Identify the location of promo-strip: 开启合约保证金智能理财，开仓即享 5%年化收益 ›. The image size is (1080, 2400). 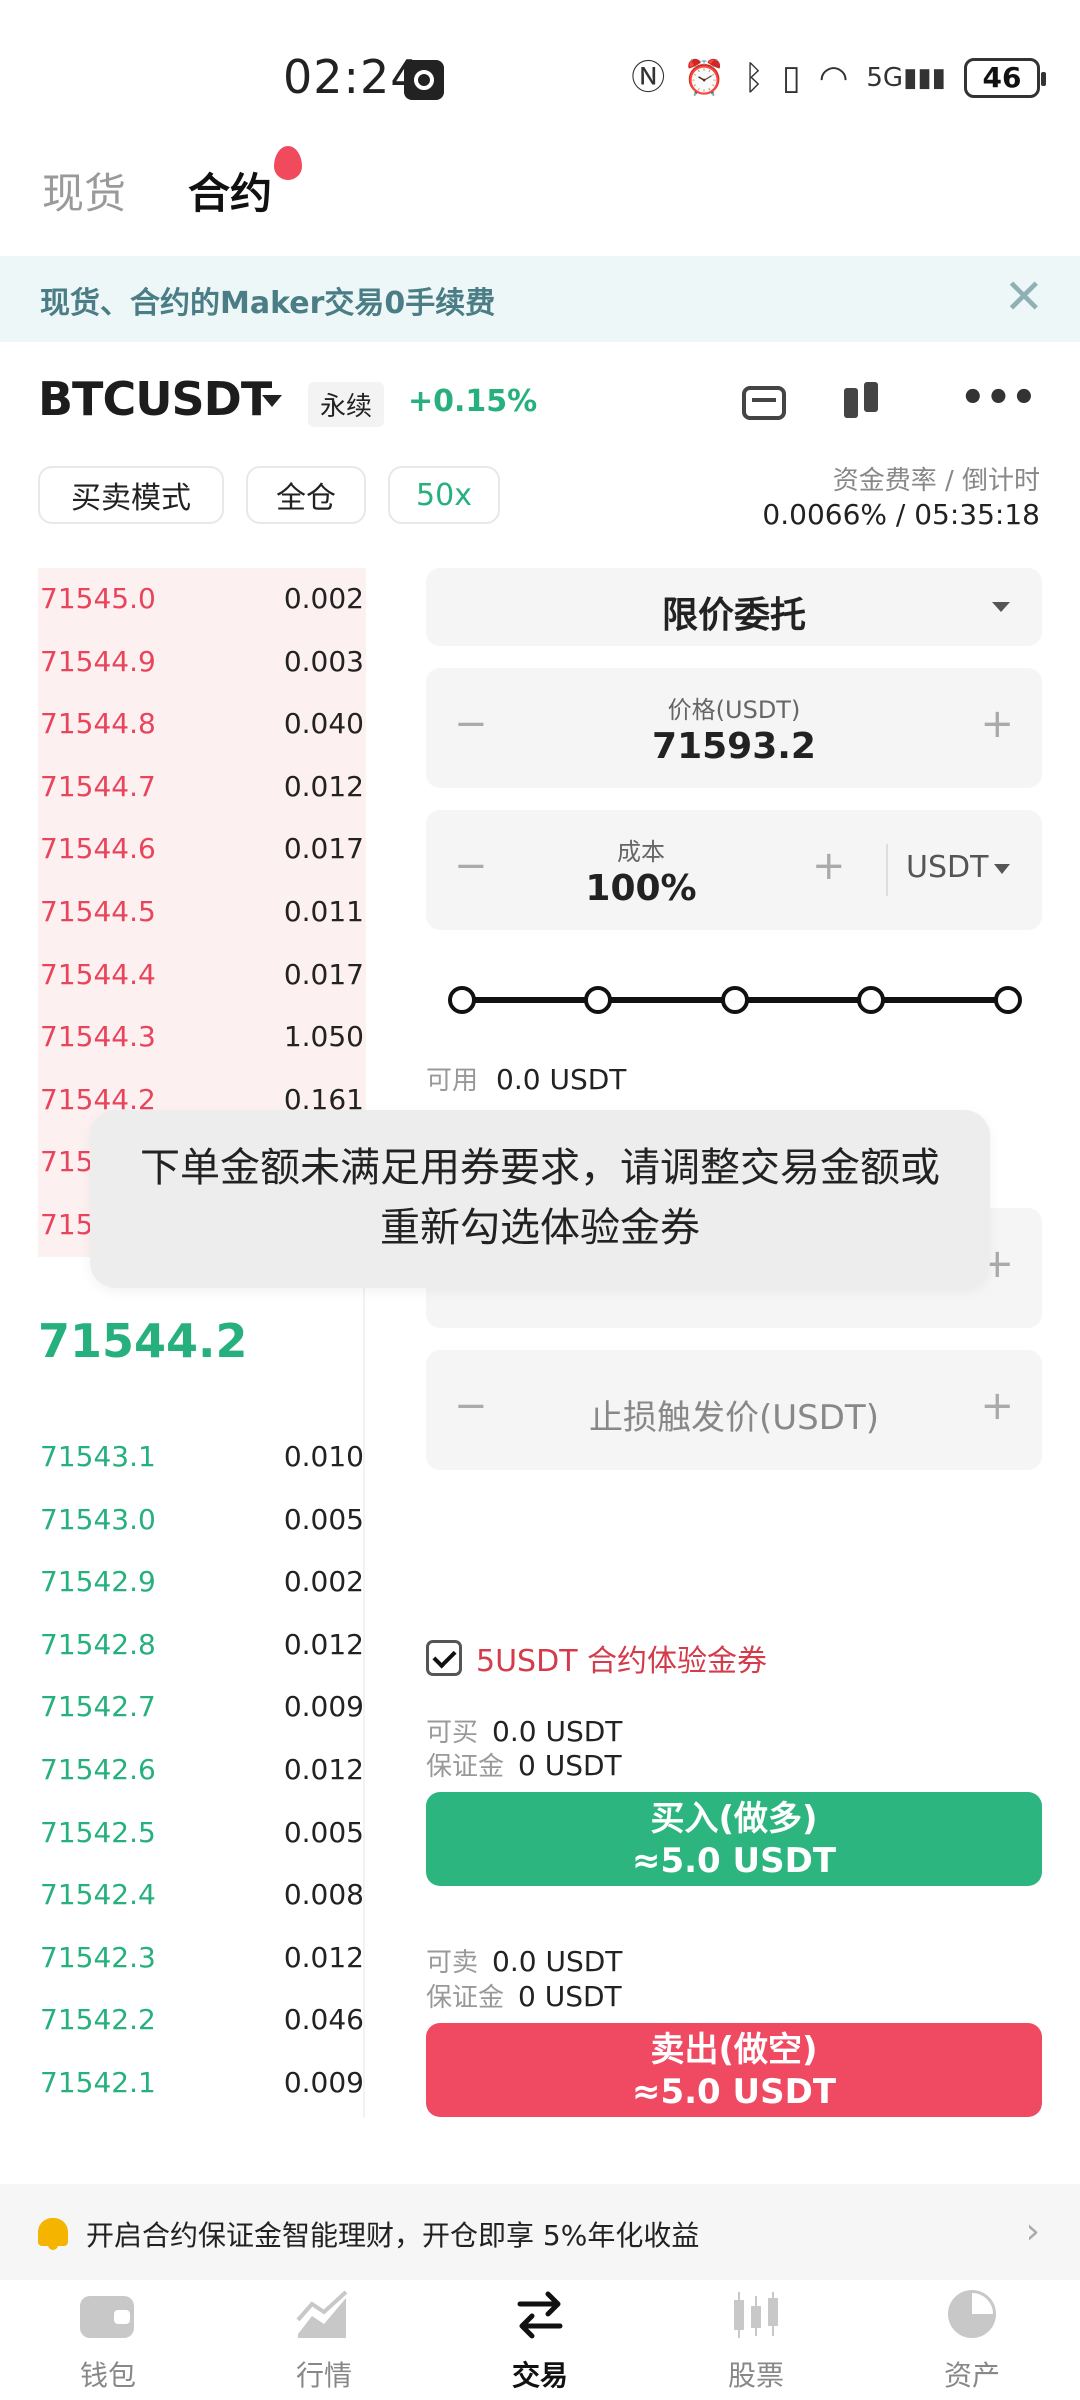
(540, 2232).